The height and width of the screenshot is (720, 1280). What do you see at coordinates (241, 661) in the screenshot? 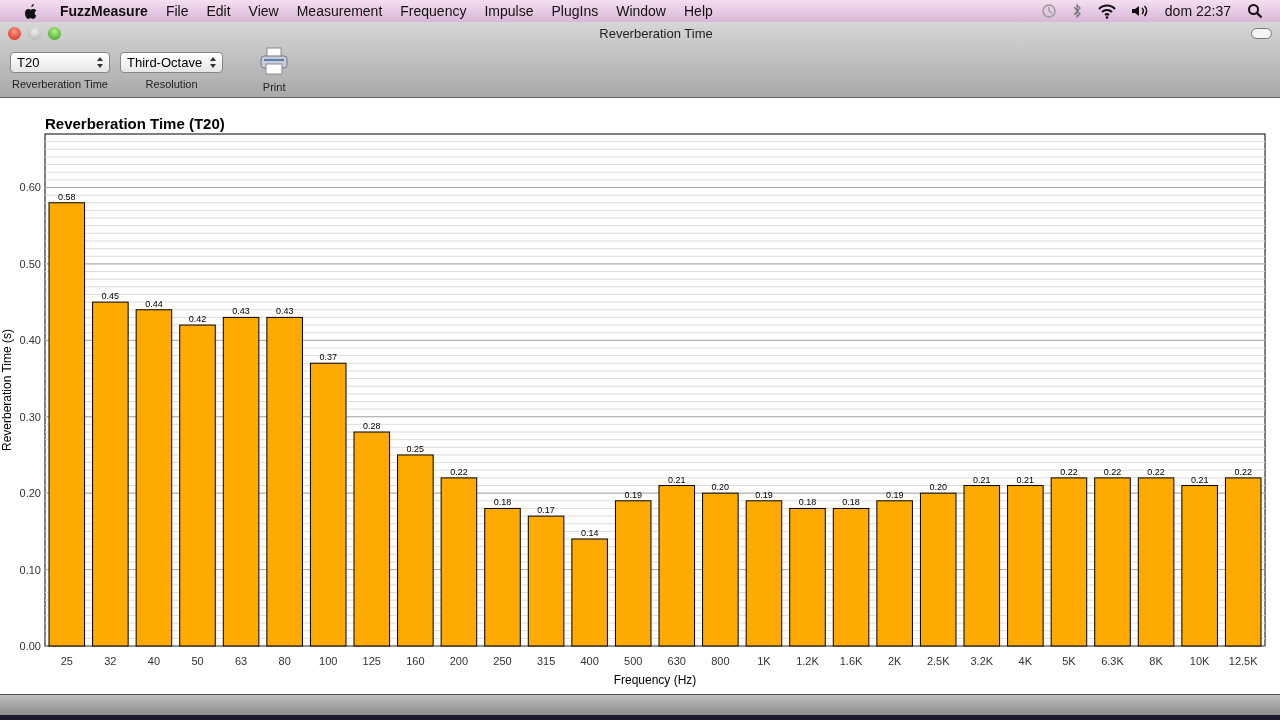
I see `x-tick-label: 63` at bounding box center [241, 661].